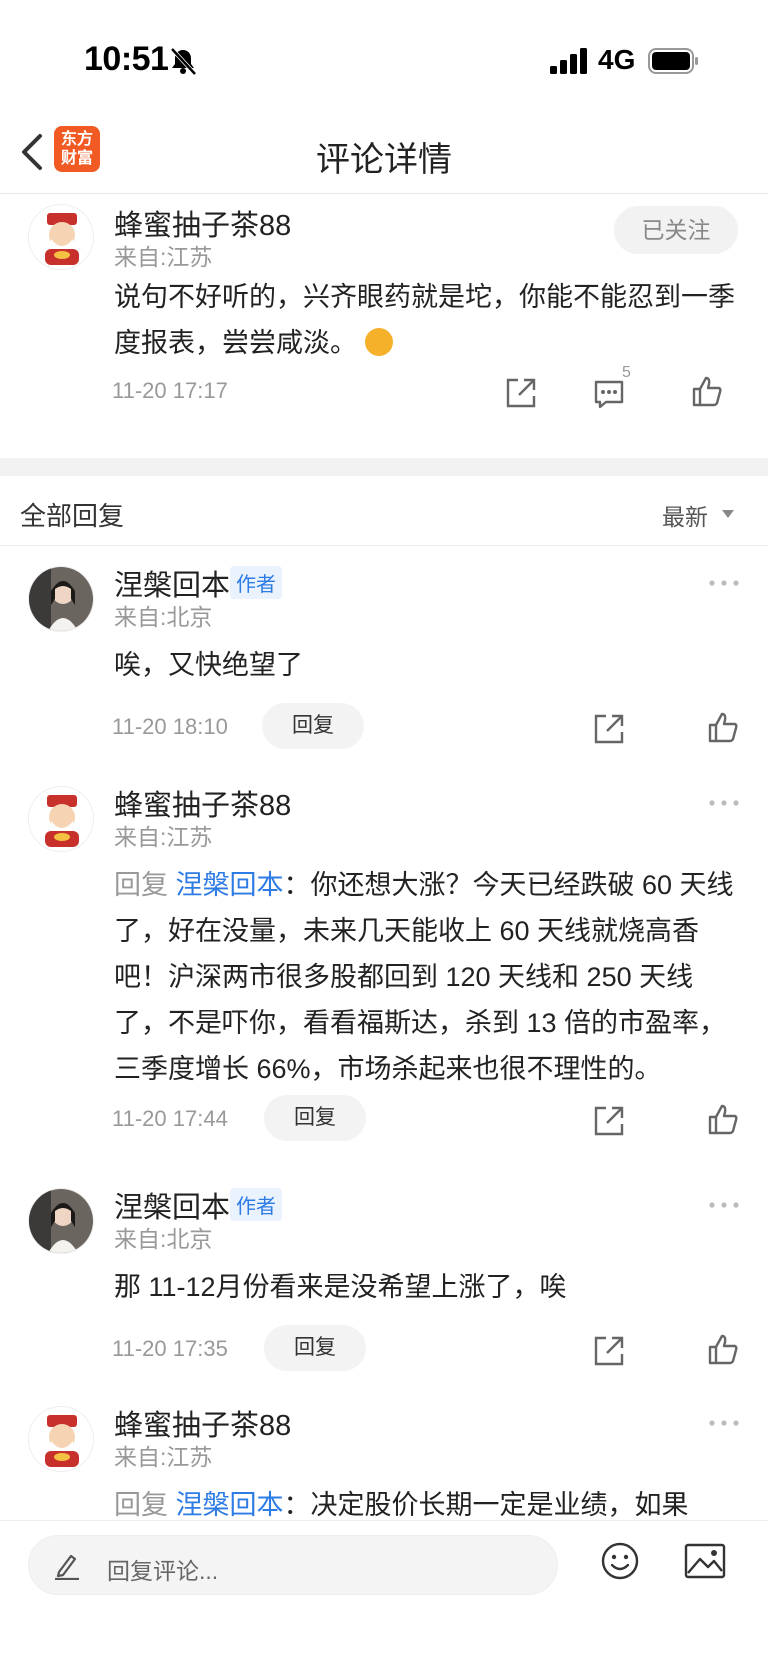  Describe the element at coordinates (67, 1567) in the screenshot. I see `pen-icon` at that location.